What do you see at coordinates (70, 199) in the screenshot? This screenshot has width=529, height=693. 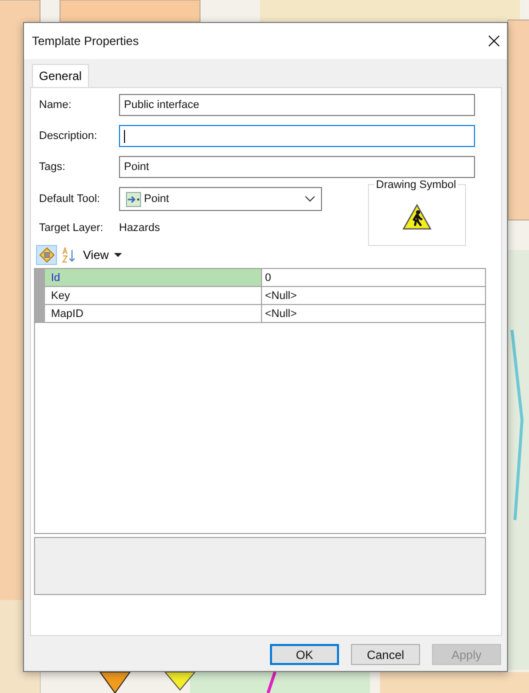 I see `field-label: Default Tool:` at bounding box center [70, 199].